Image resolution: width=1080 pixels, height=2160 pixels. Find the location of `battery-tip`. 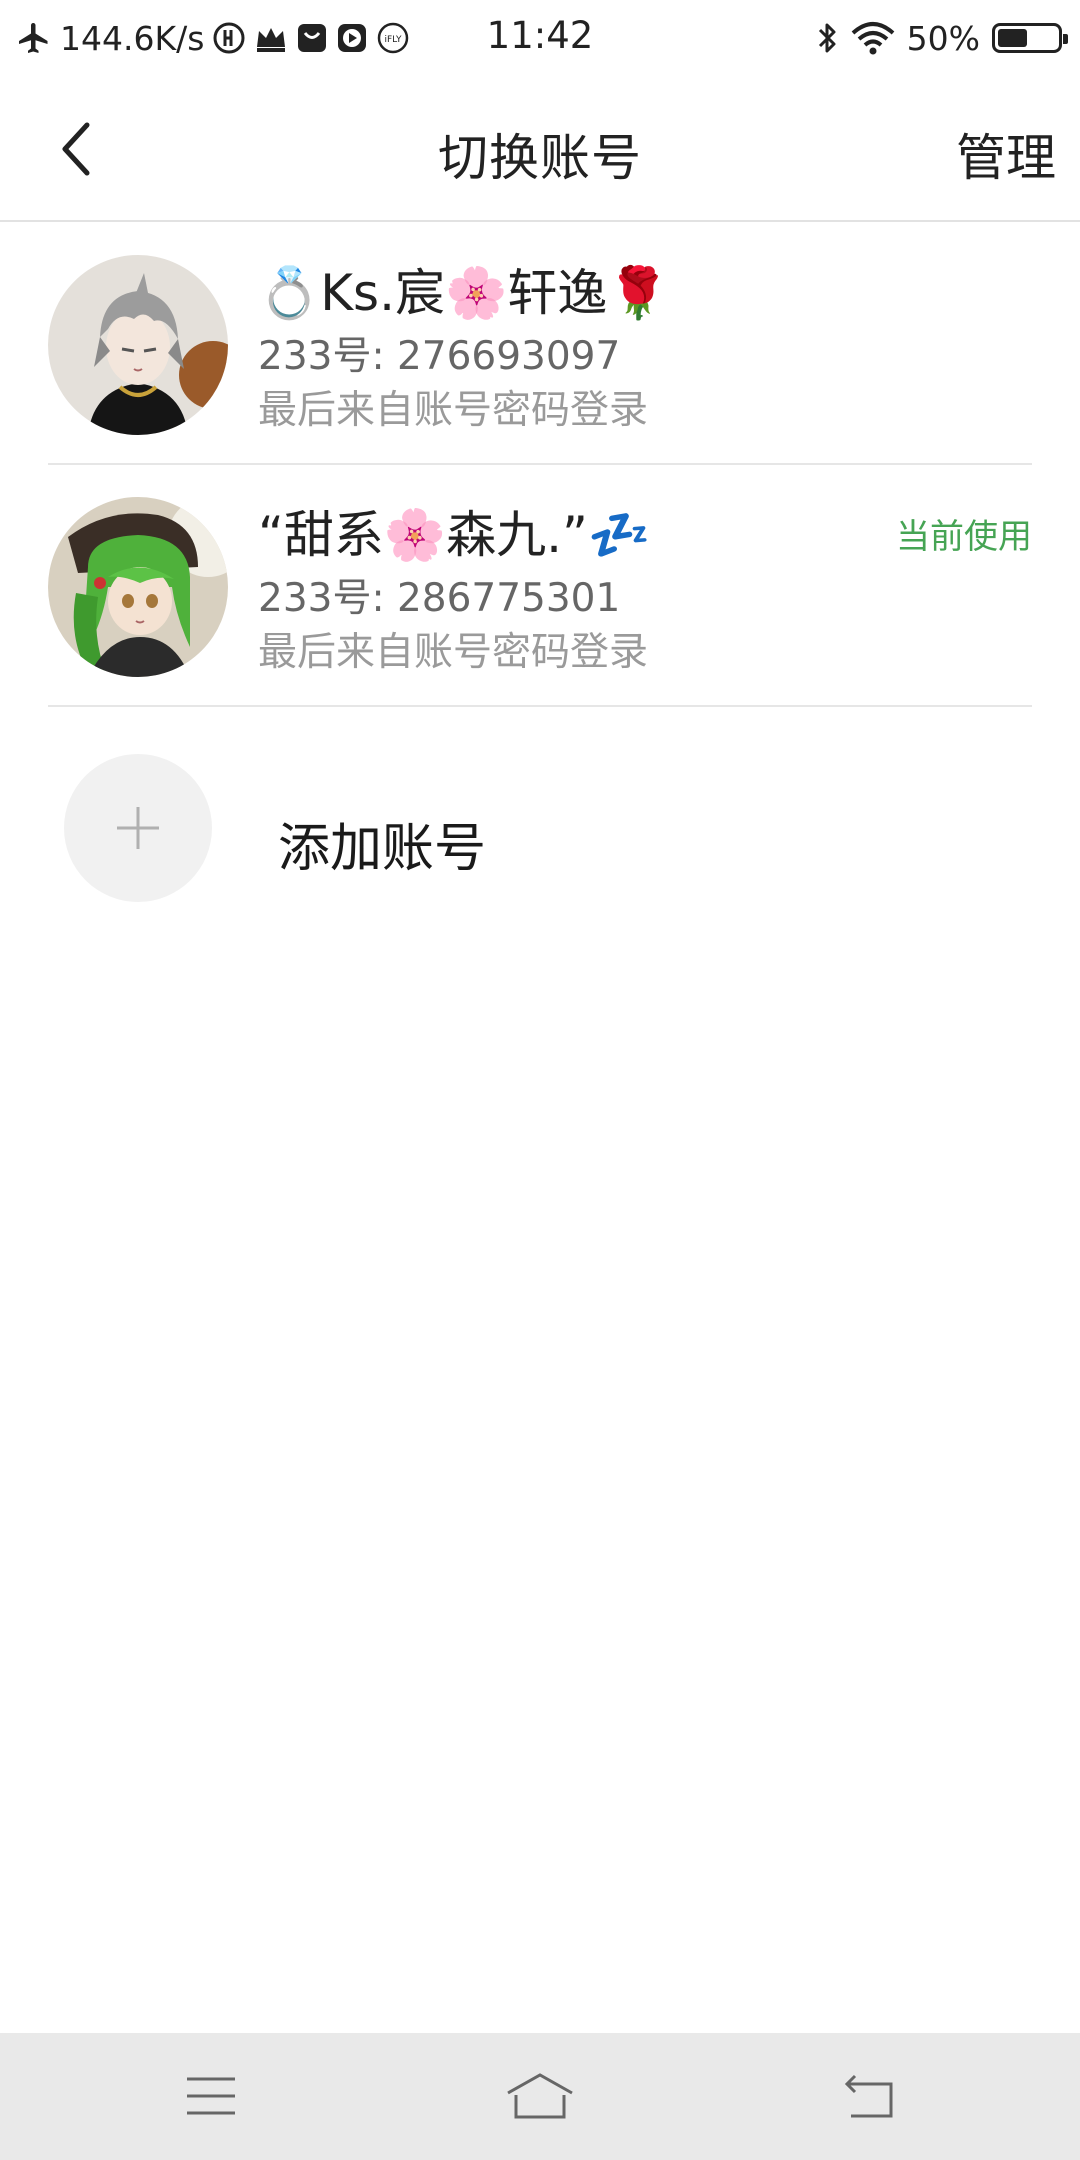

battery-tip is located at coordinates (1065, 39).